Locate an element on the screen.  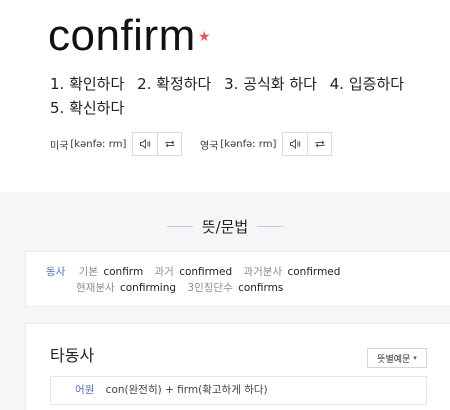
headword: confirm is located at coordinates (122, 35).